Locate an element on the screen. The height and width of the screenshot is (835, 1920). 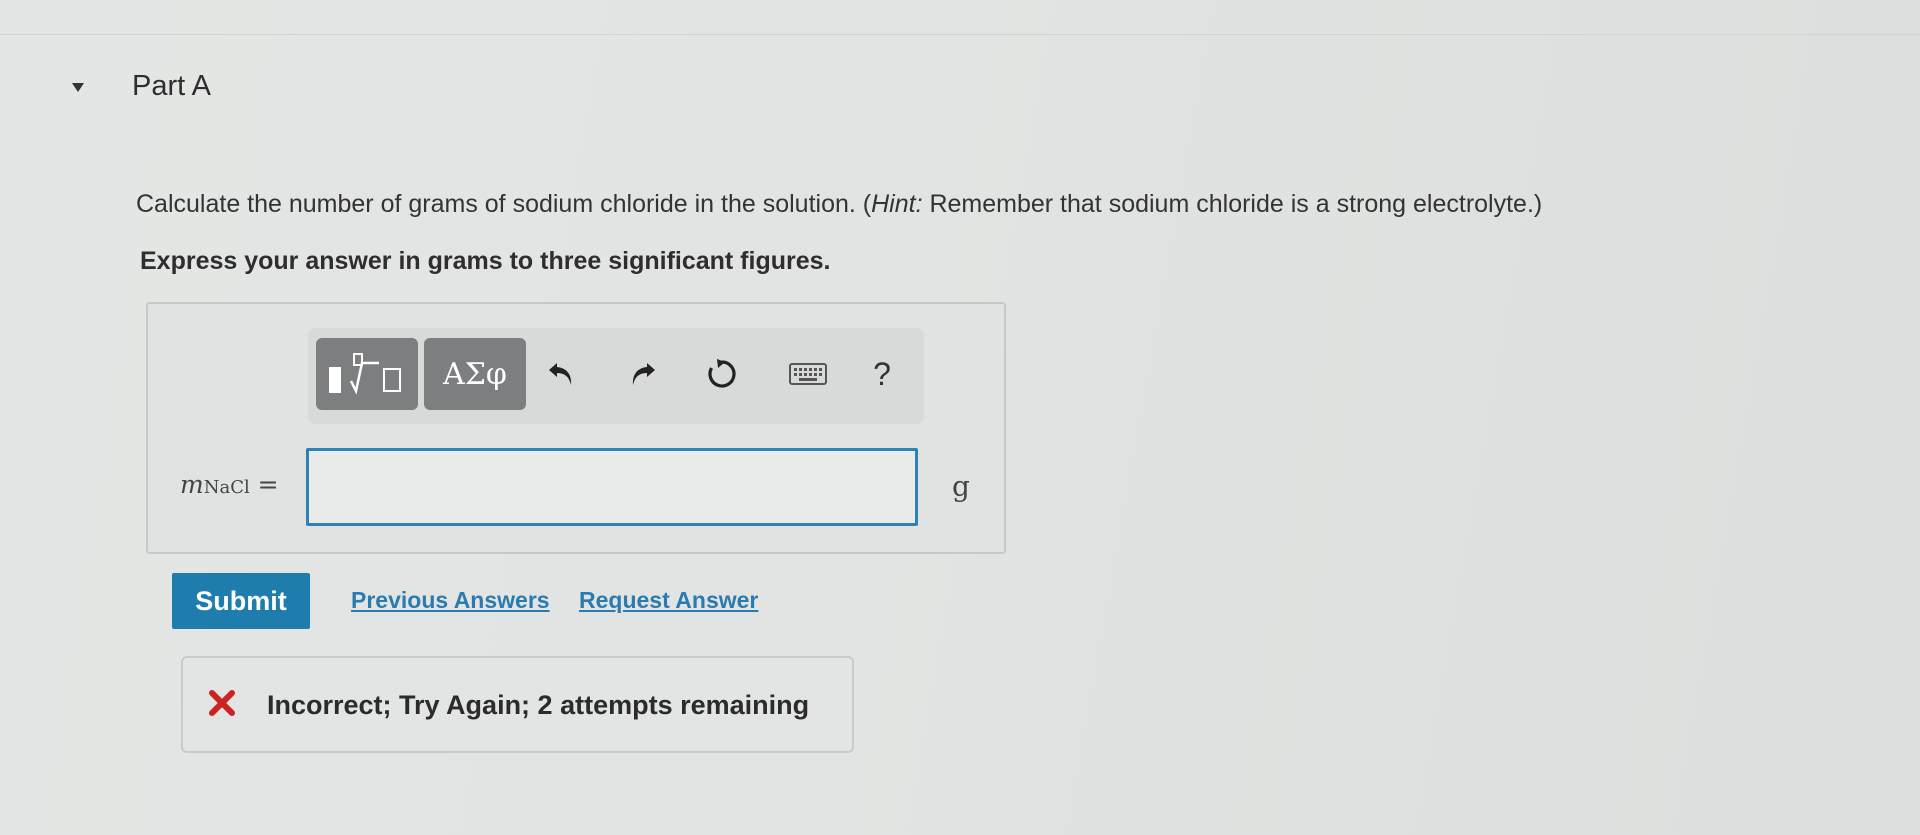
variable-symbol: m is located at coordinates (192, 484).